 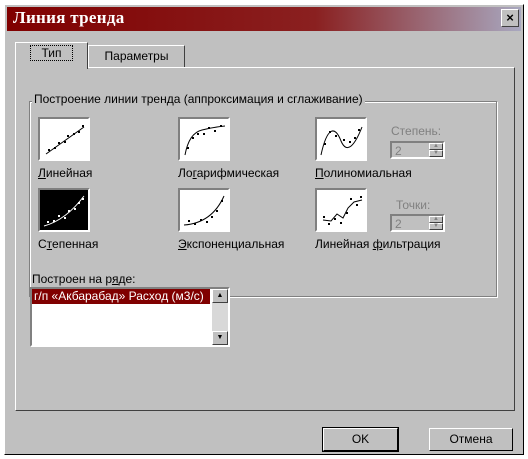 I want to click on tab-parameters: Параметры, so click(x=136, y=56).